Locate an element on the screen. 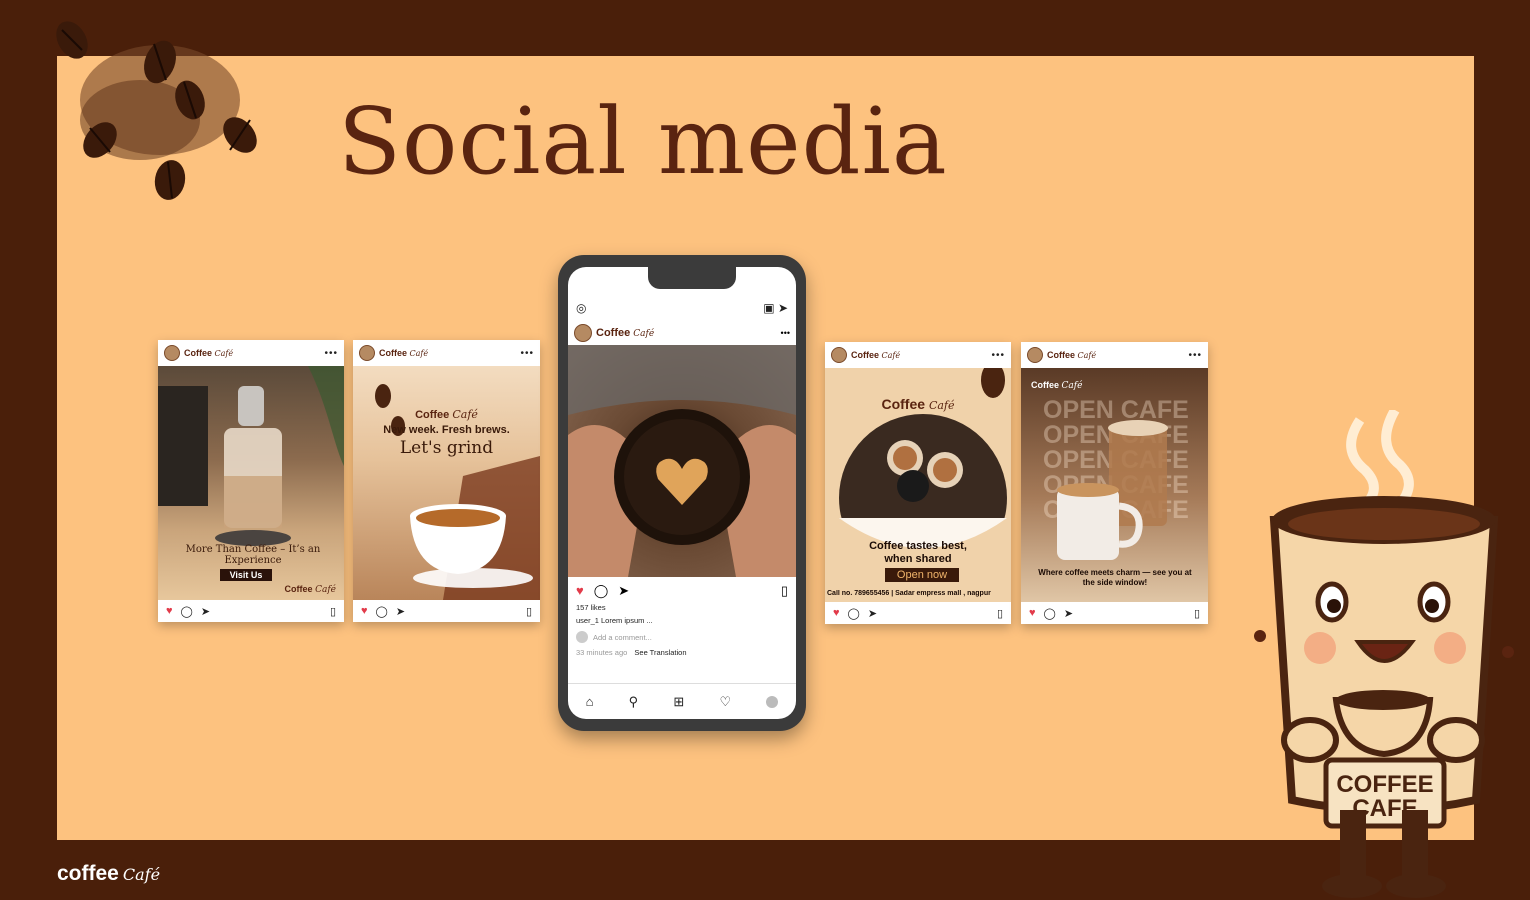 This screenshot has height=900, width=1530. home-icon: ⌂ is located at coordinates (590, 701).